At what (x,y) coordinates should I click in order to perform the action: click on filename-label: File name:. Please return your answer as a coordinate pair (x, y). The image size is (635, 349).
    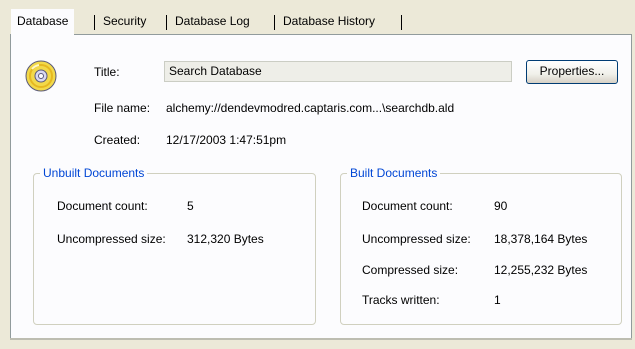
    Looking at the image, I should click on (122, 108).